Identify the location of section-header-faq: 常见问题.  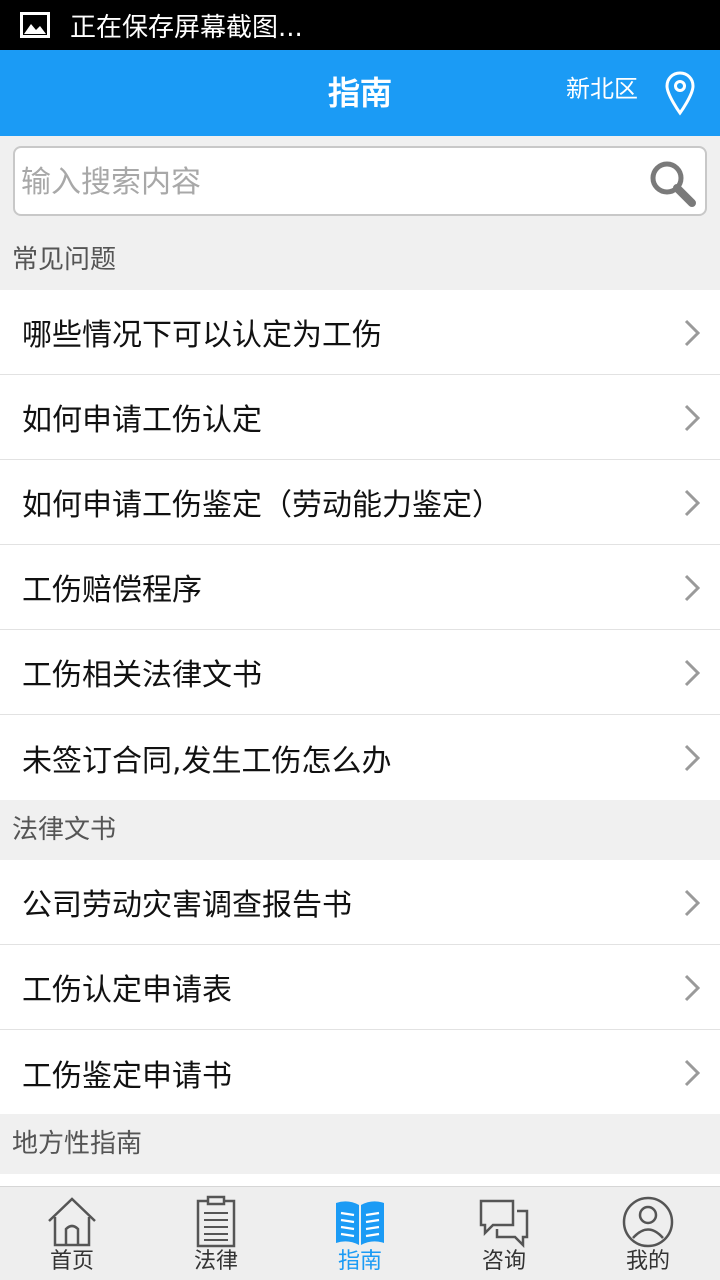
(360, 260).